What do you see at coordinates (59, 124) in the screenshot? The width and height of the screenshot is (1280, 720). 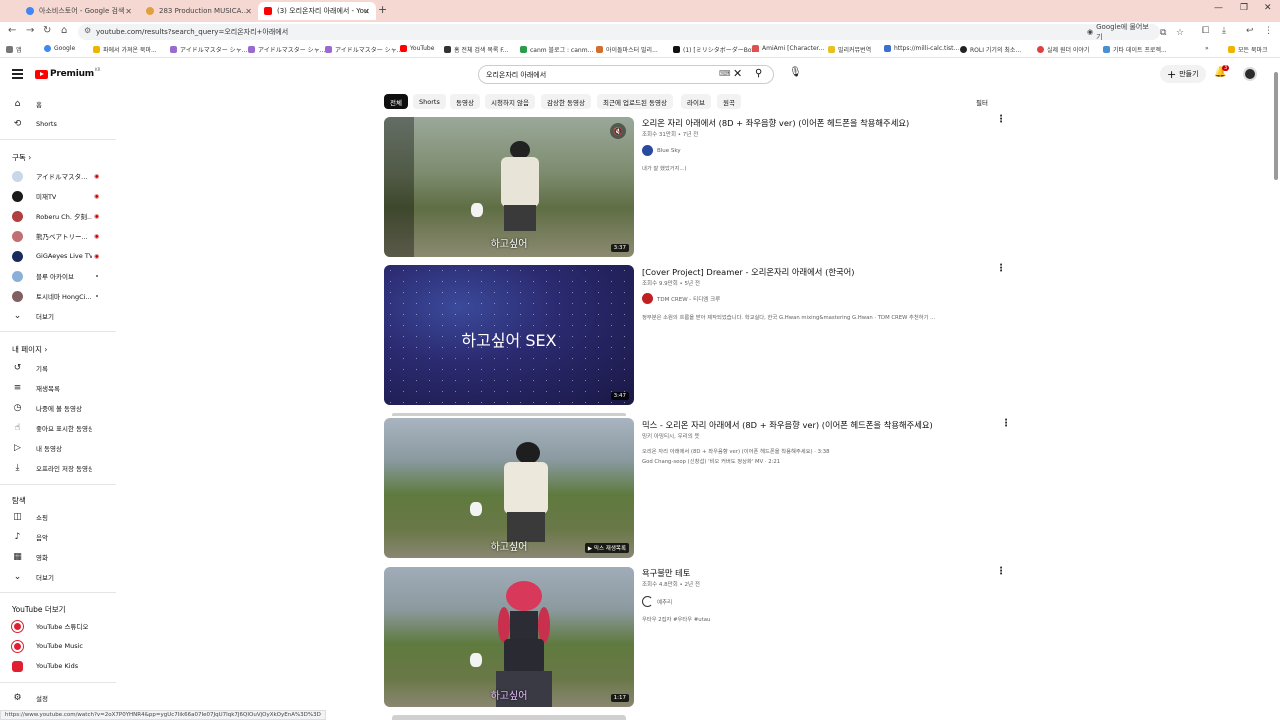 I see `sidebar-item-shorts: ⟲ Shorts` at bounding box center [59, 124].